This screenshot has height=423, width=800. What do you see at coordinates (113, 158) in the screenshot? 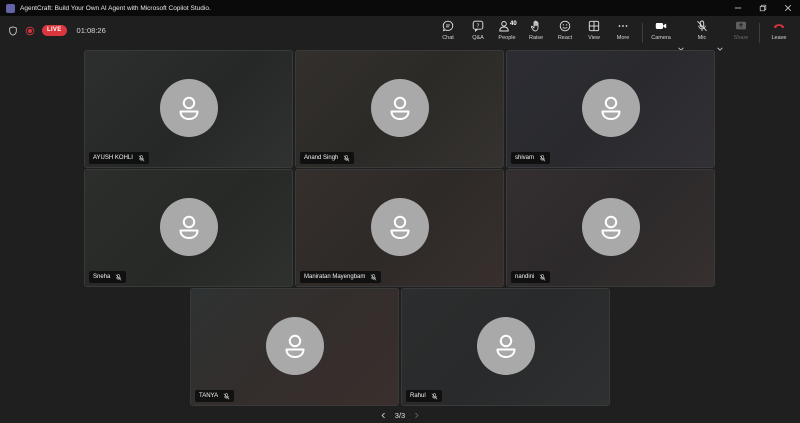
I see `participant-name: AYUSH KOHLI` at bounding box center [113, 158].